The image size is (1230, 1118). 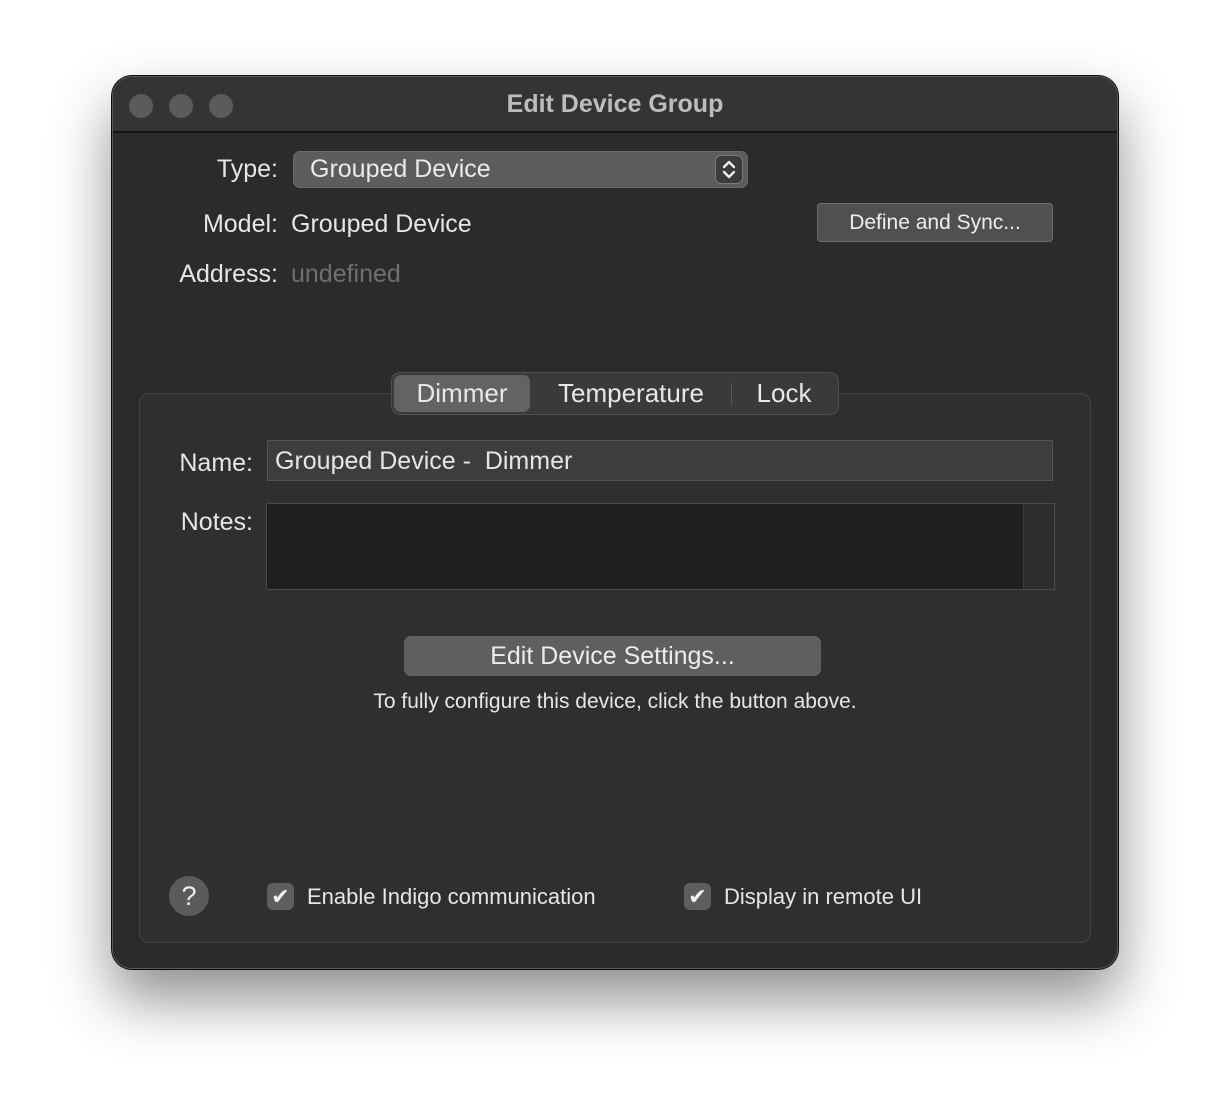 I want to click on tab-bar: Dimmer Temperature Lock, so click(x=615, y=393).